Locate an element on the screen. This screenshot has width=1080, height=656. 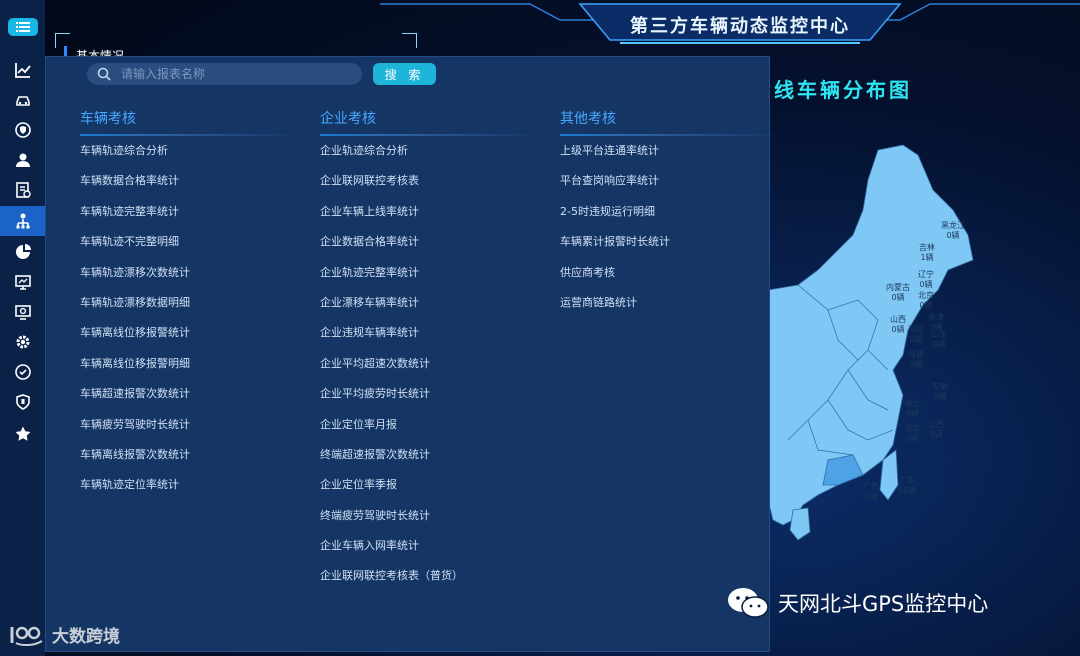
province-label: 吉林 1辆 is located at coordinates (927, 253).